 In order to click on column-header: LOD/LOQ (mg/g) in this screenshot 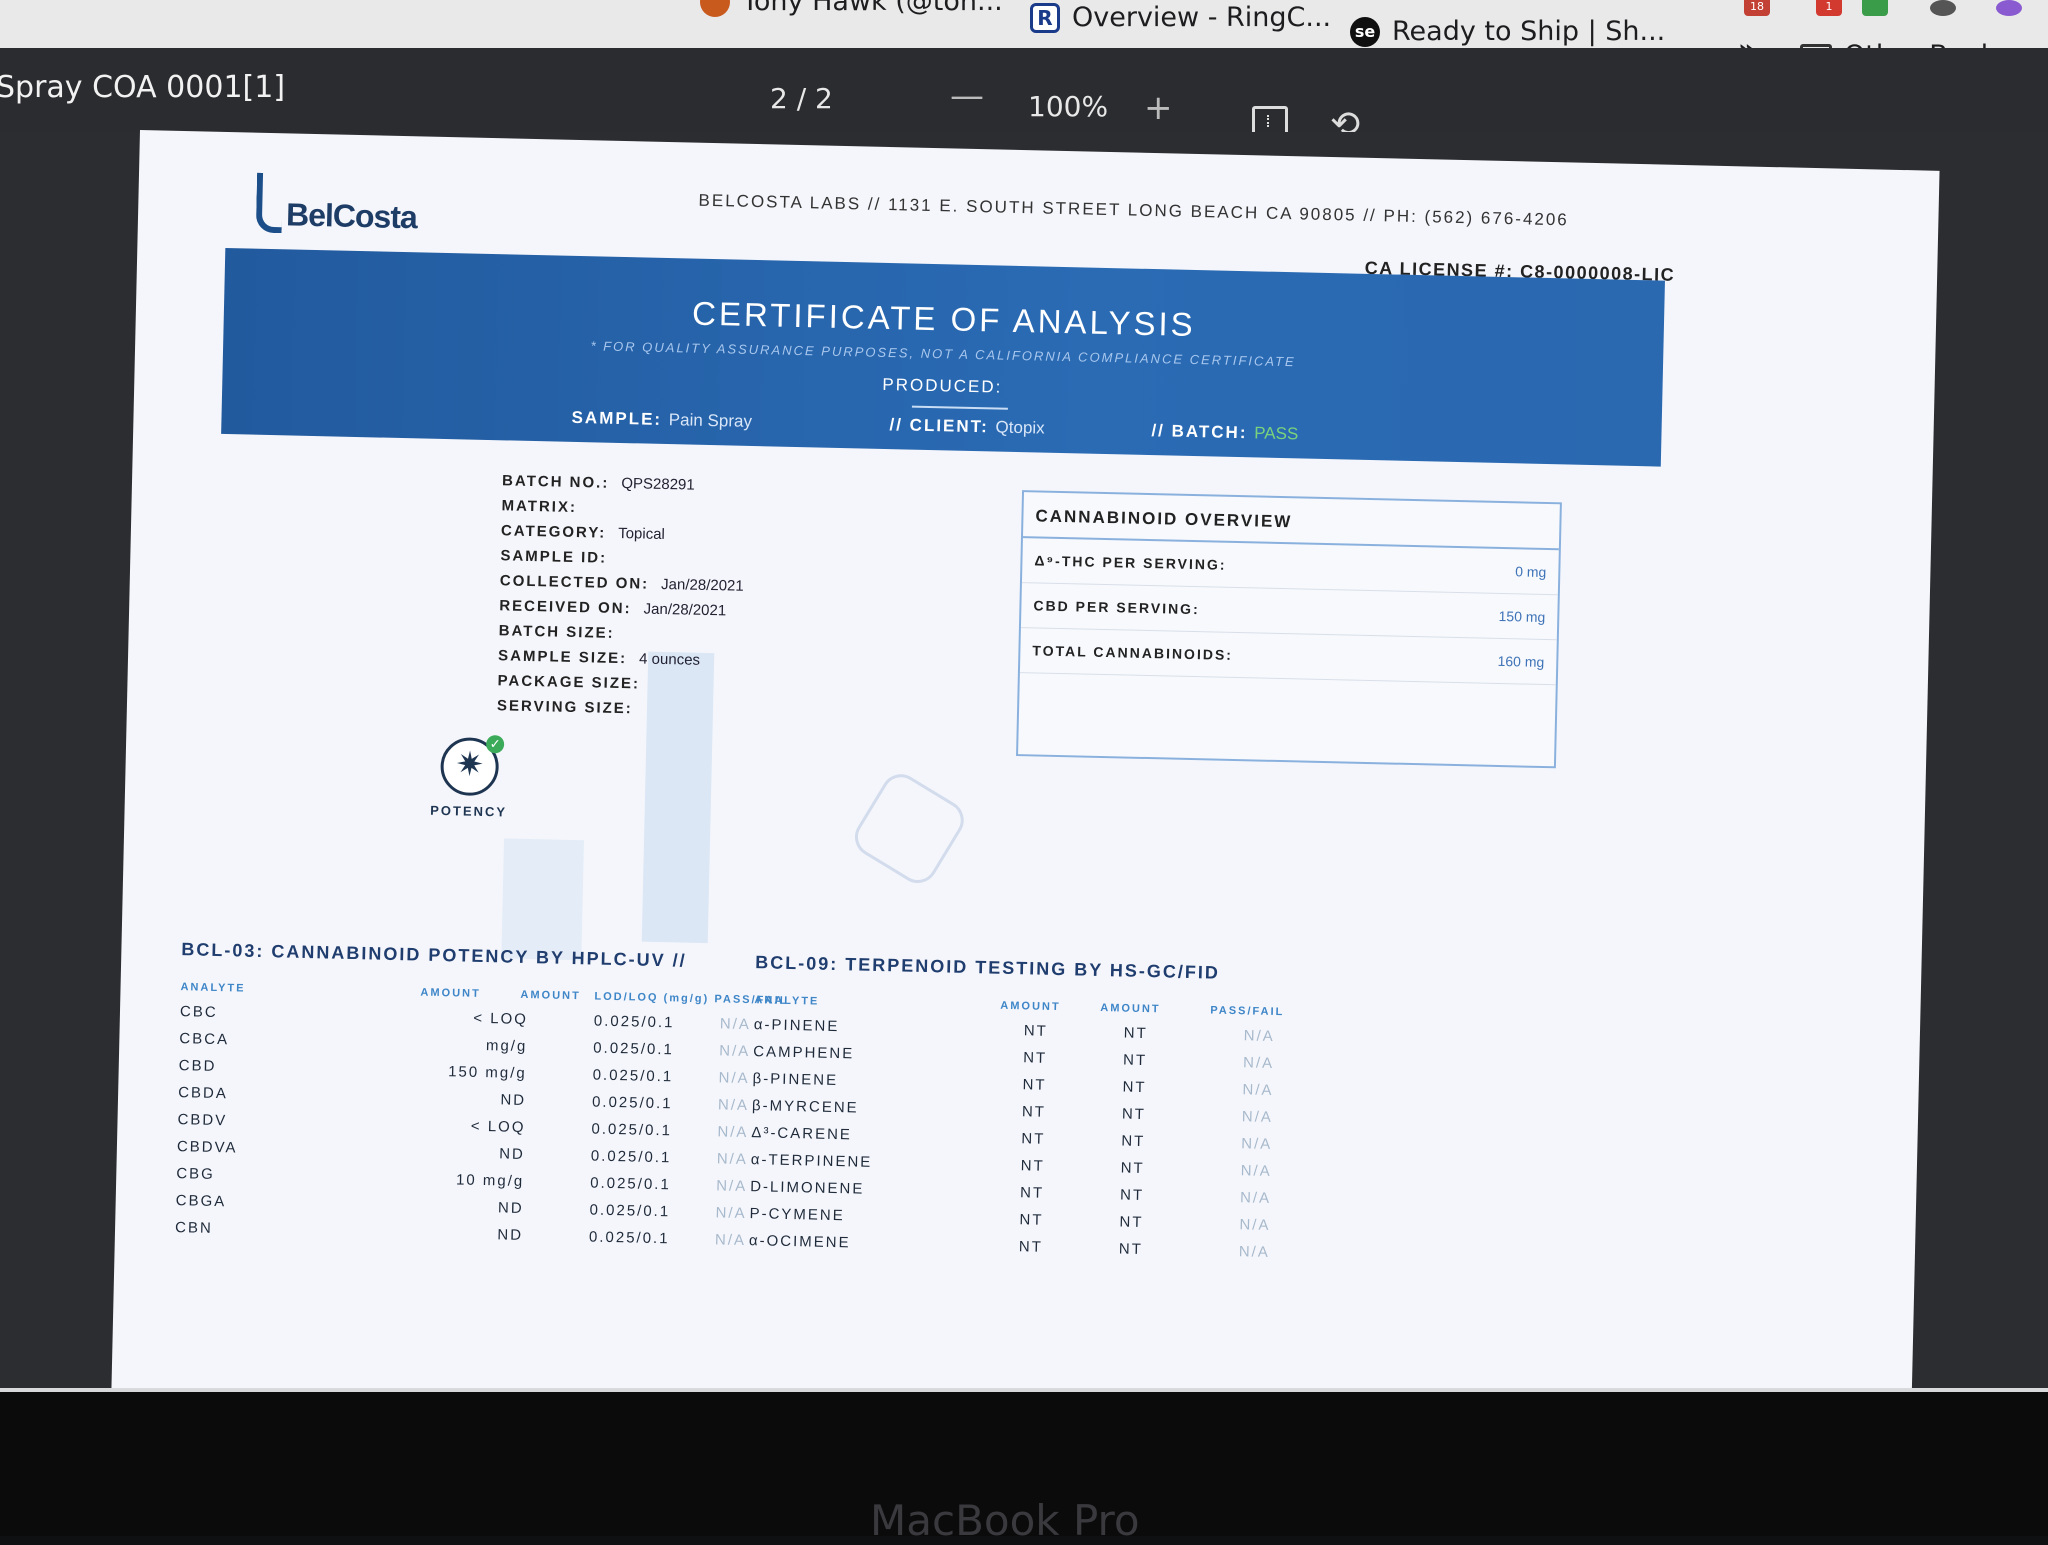, I will do `click(652, 998)`.